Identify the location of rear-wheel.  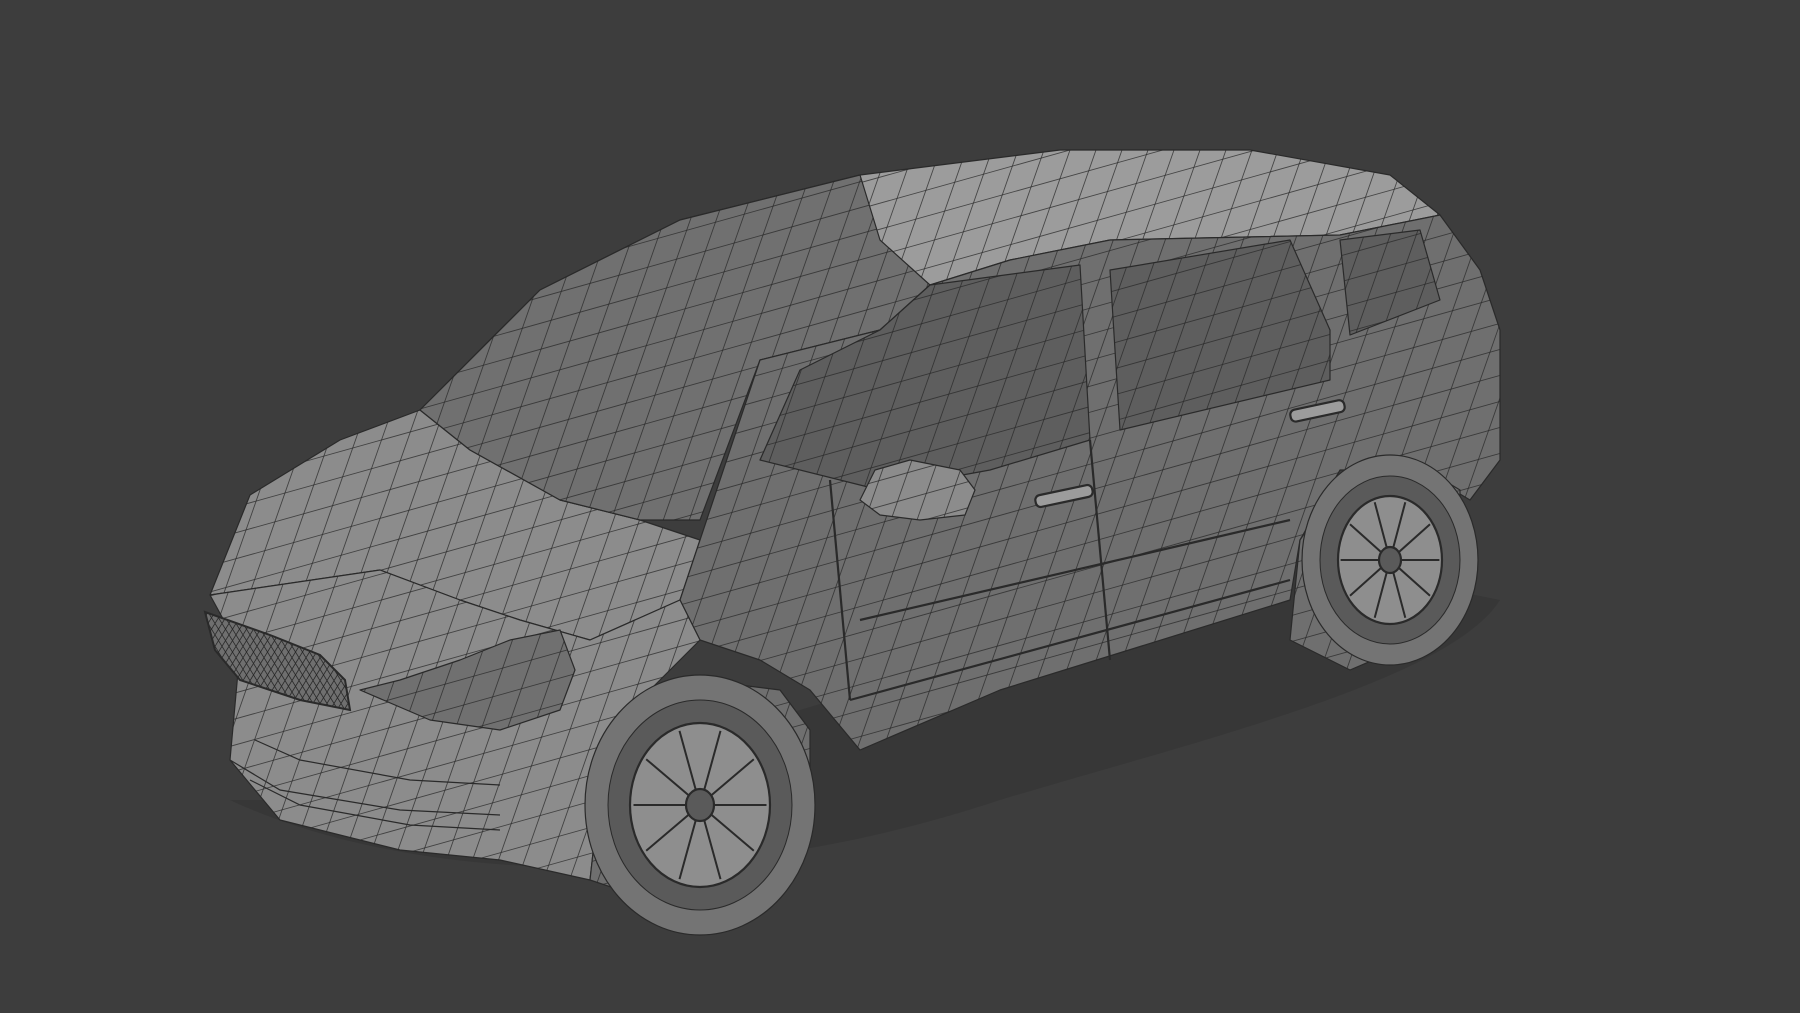
(1390, 560).